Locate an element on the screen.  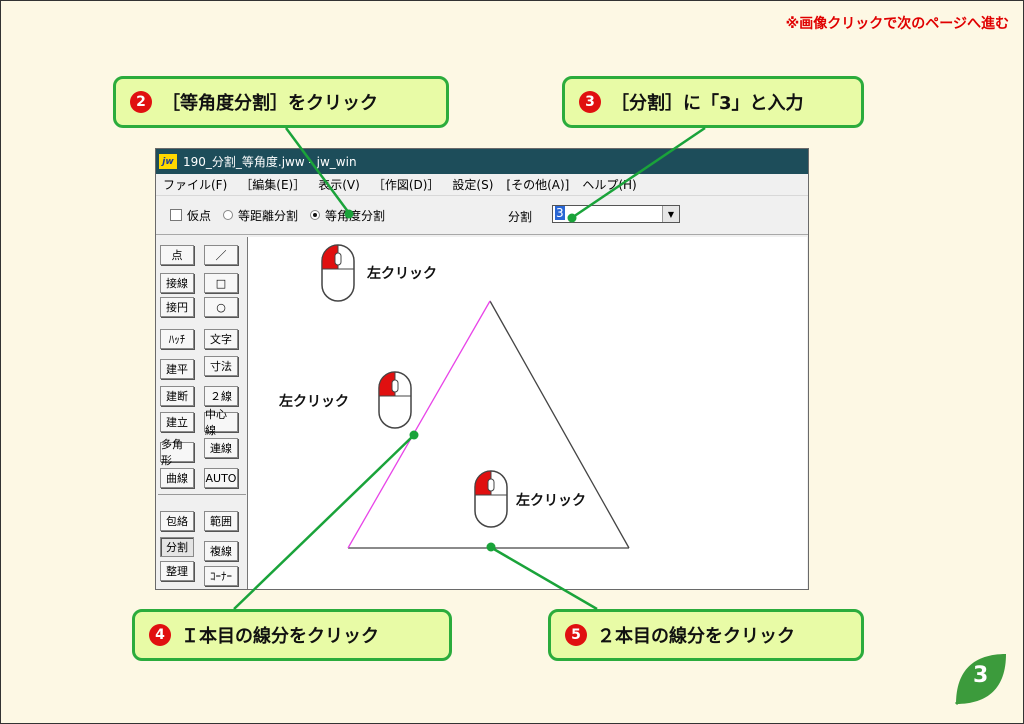
triangle-left-line-selected is located at coordinates (419, 424).